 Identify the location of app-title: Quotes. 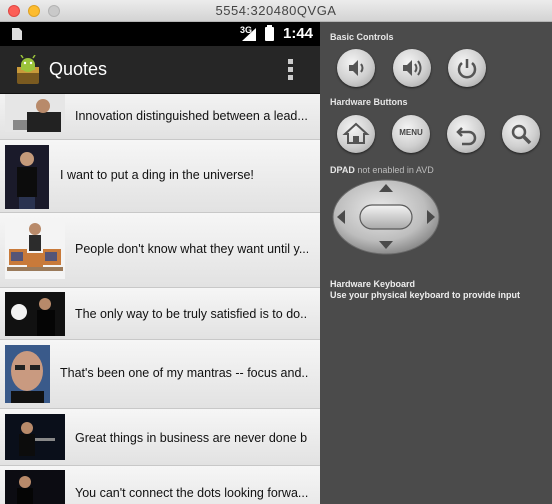
(78, 69).